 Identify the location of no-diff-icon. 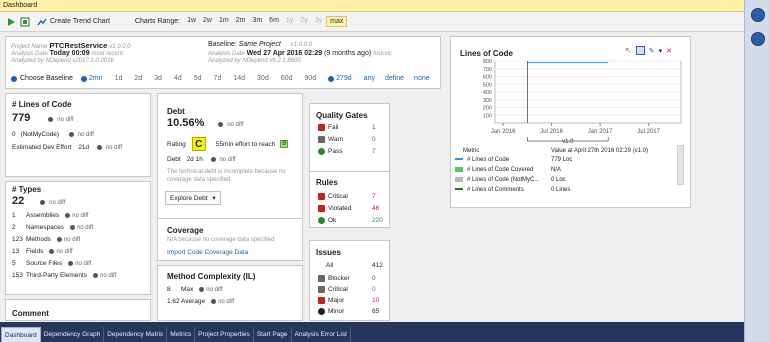
(96, 275).